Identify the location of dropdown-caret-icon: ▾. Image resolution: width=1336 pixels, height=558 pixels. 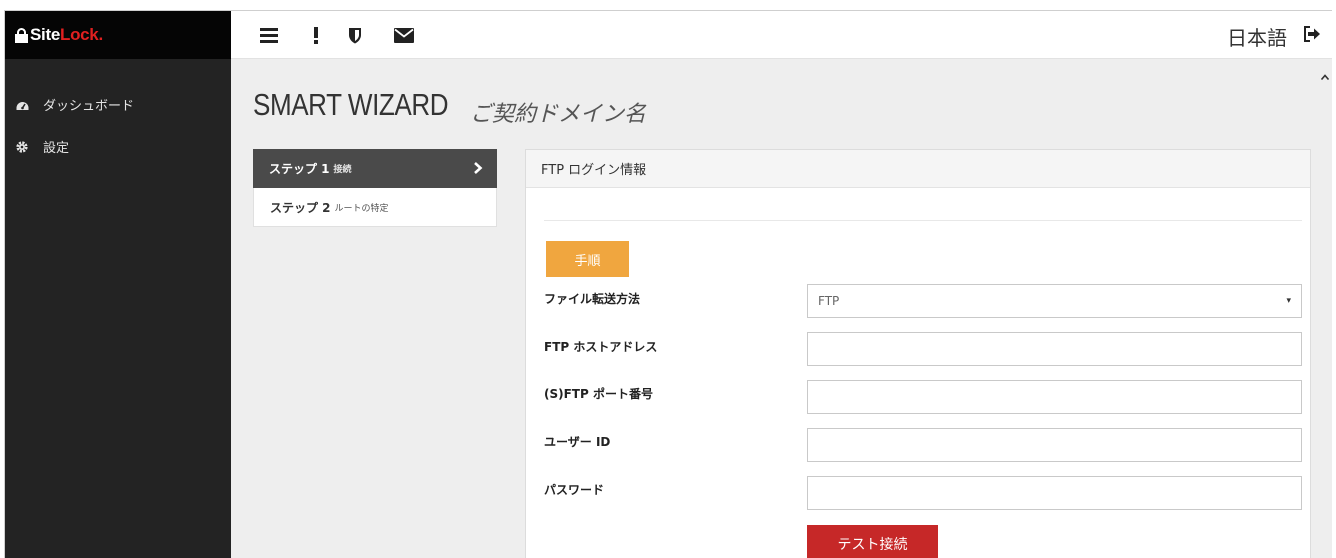
(1288, 301).